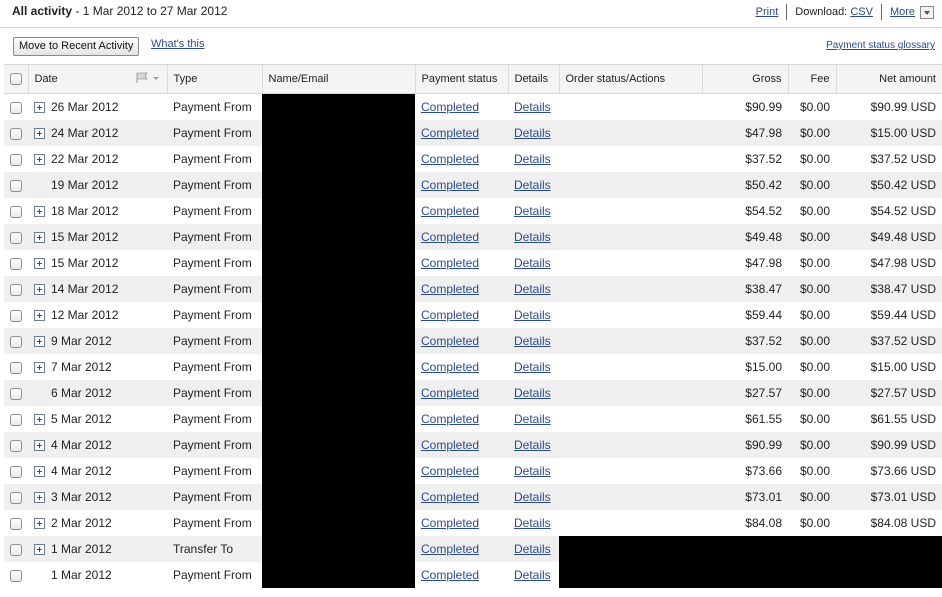 The image size is (942, 597). I want to click on col-type: Type, so click(214, 79).